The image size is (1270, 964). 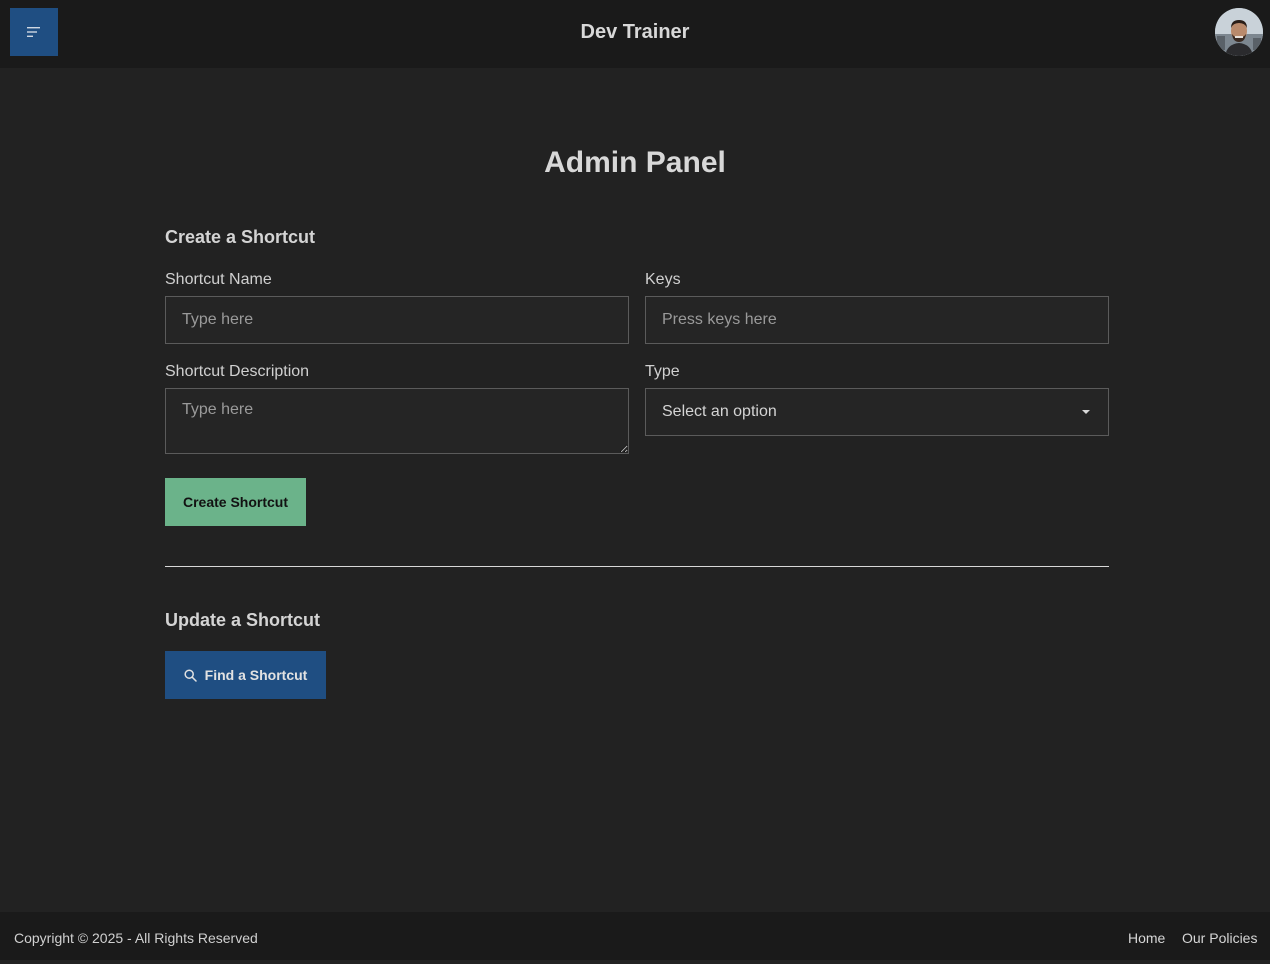 What do you see at coordinates (662, 371) in the screenshot?
I see `type-label: Type` at bounding box center [662, 371].